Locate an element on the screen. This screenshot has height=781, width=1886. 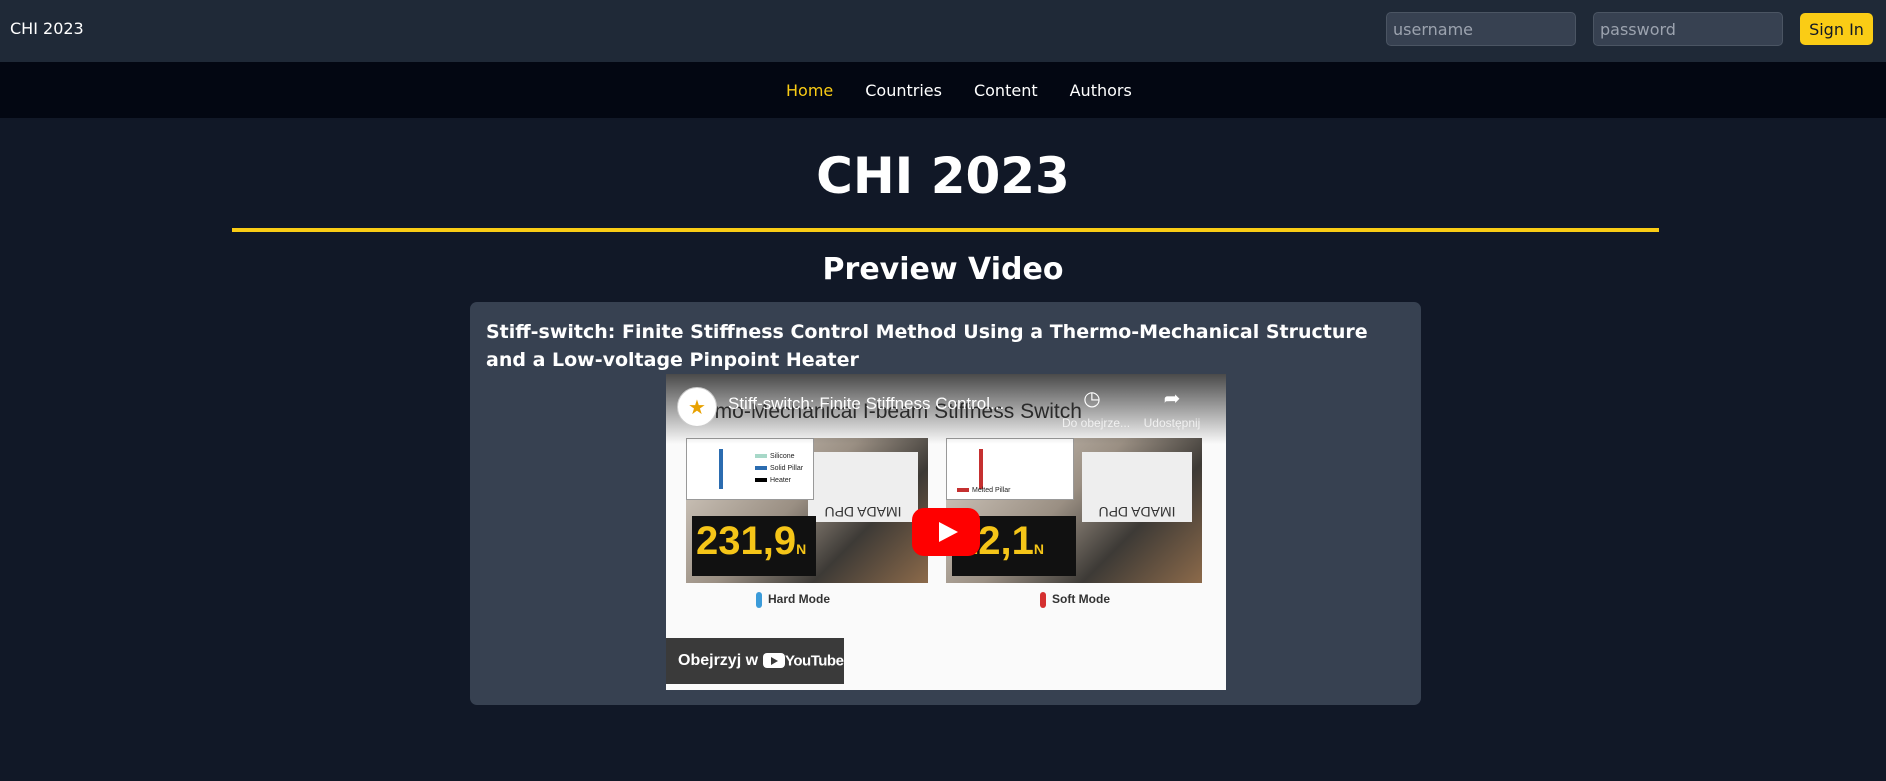
youtube-logo-icon: YouTube is located at coordinates (803, 661).